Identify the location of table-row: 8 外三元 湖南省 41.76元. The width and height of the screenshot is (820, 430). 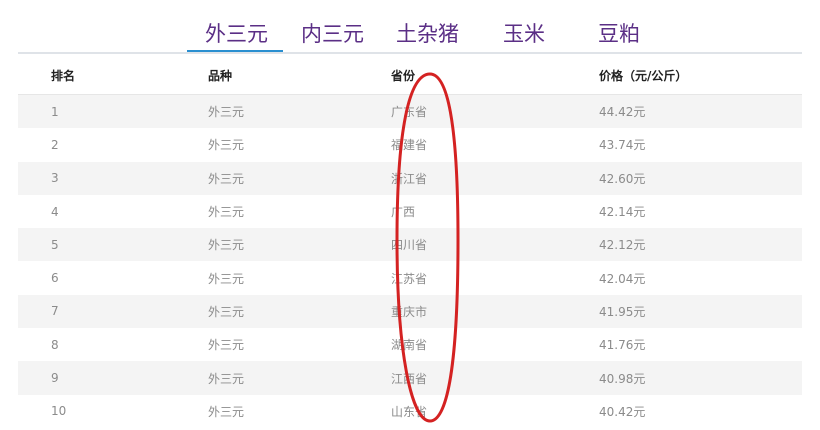
(410, 344).